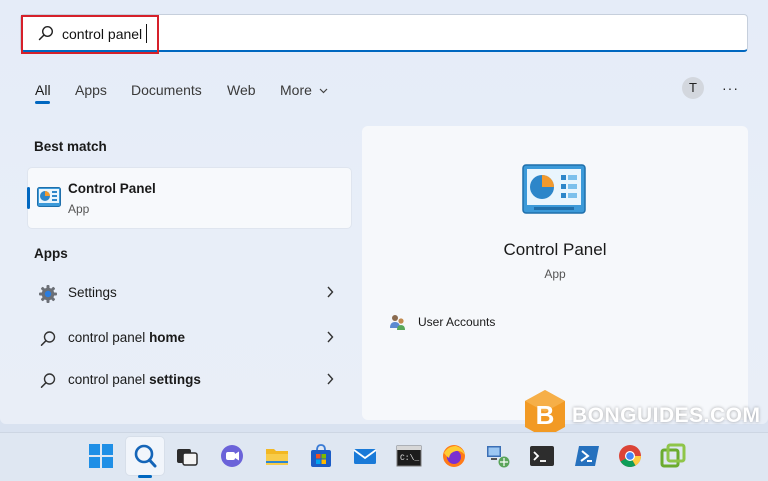 Image resolution: width=768 pixels, height=481 pixels. Describe the element at coordinates (323, 91) in the screenshot. I see `chevron-down-icon` at that location.